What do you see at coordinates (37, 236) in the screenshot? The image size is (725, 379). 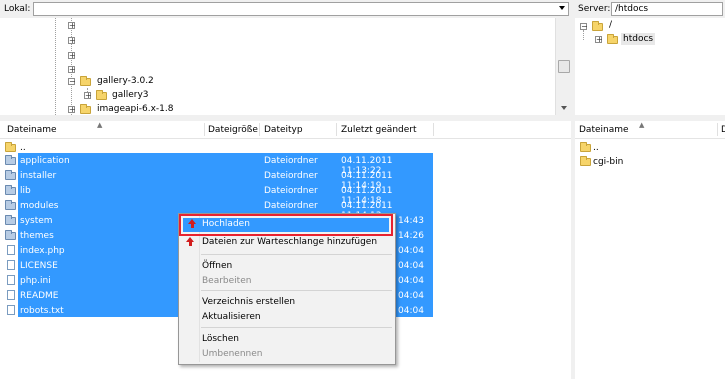 I see `file-name: themes` at bounding box center [37, 236].